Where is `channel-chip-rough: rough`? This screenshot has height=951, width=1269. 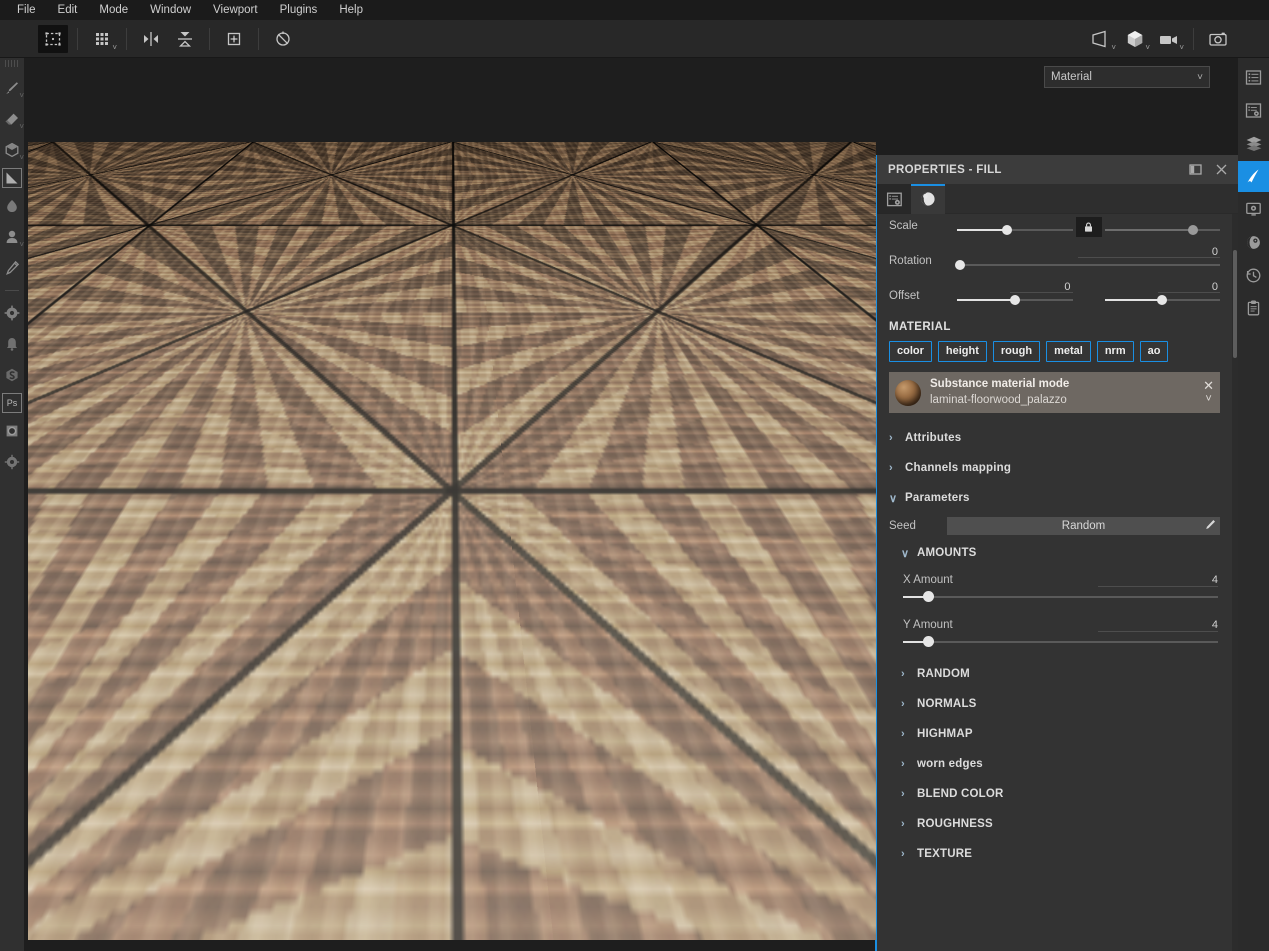 channel-chip-rough: rough is located at coordinates (1016, 351).